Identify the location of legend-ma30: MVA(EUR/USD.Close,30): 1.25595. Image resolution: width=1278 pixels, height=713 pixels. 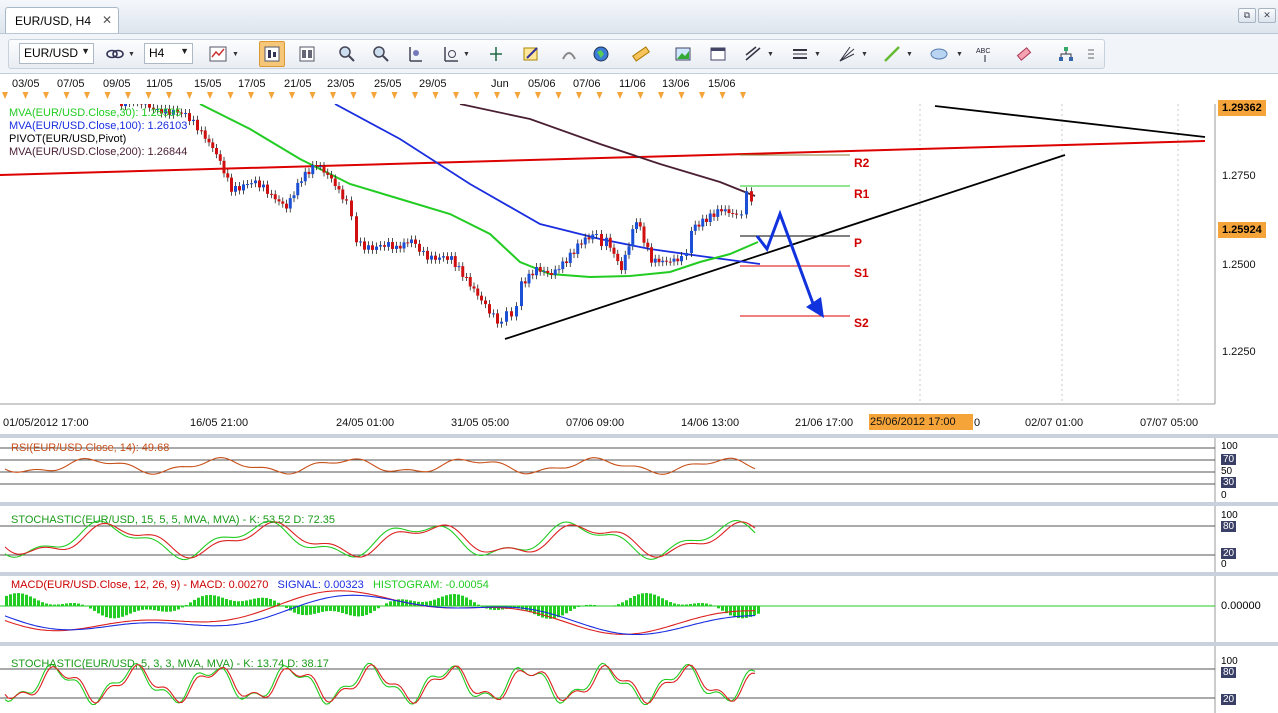
(98, 113).